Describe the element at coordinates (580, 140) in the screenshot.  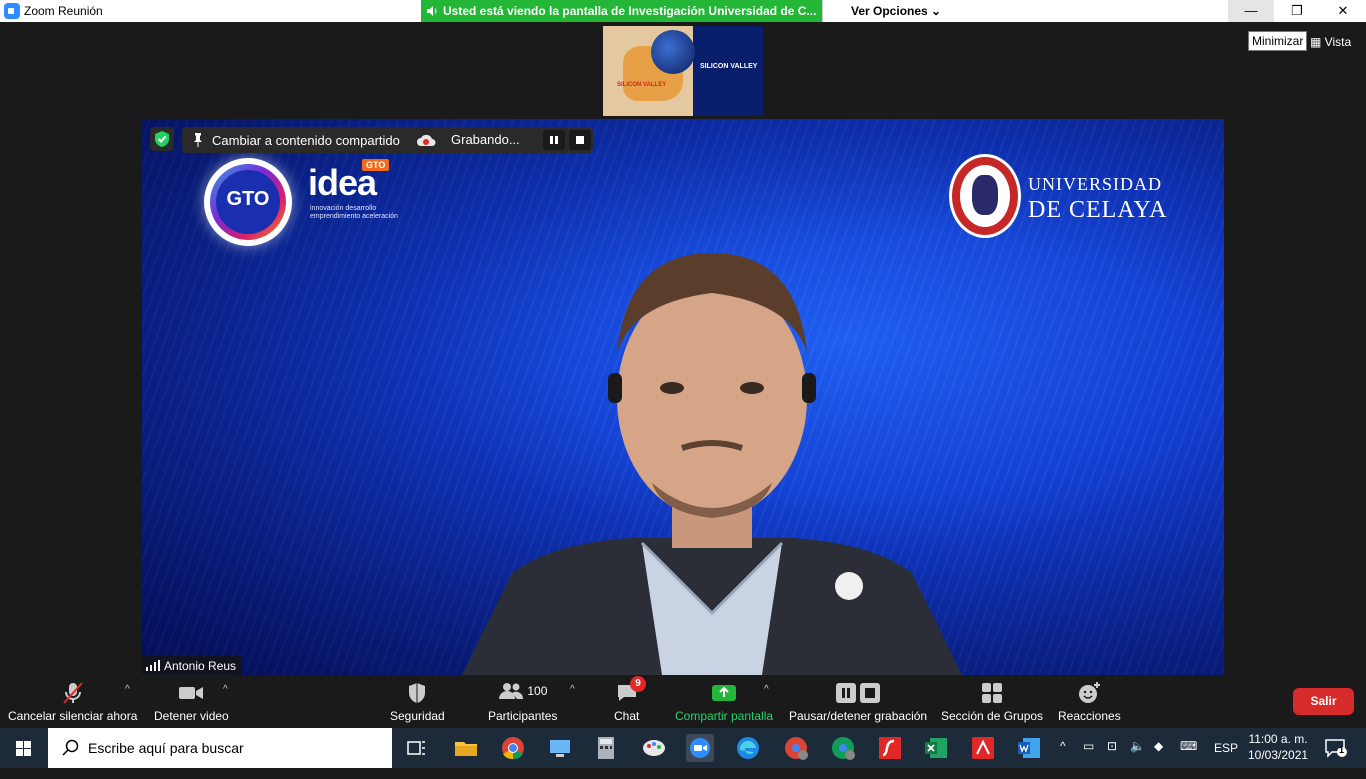
I see `stop-recording-button` at that location.